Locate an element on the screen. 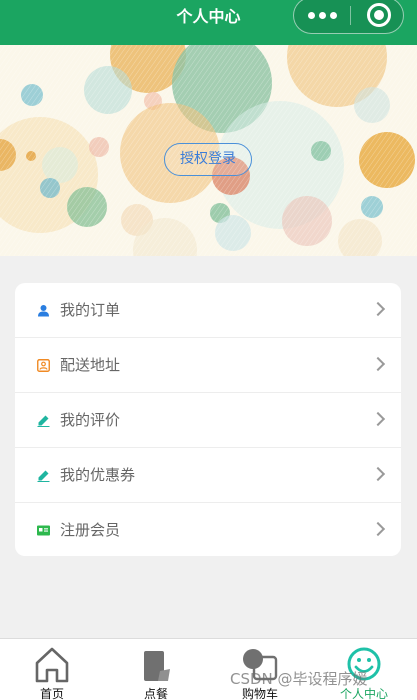 The image size is (417, 700). authorize-login-button: 授权登录 is located at coordinates (208, 159).